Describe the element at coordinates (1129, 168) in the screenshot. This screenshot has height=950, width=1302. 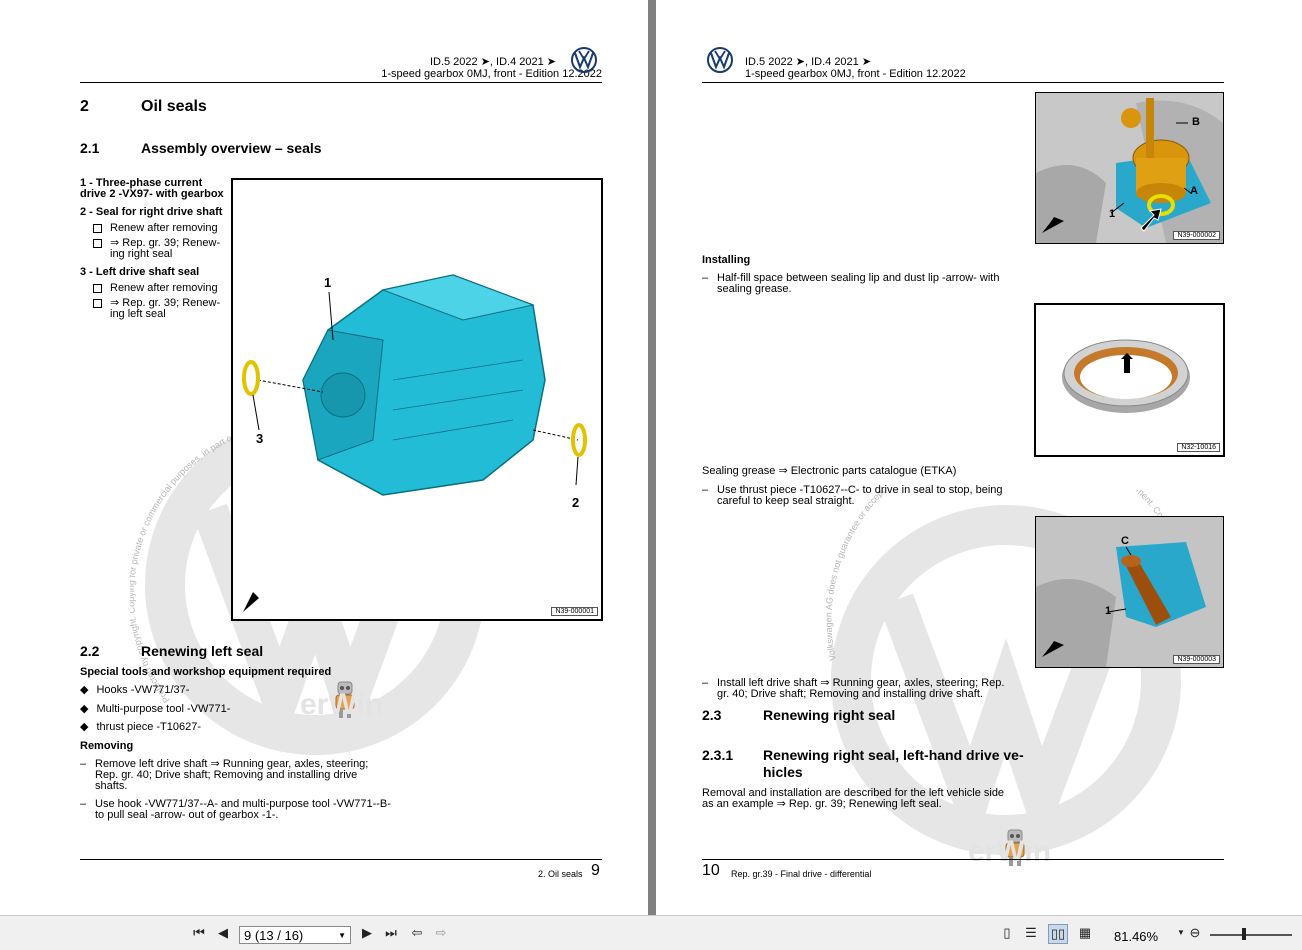
I see `install-photo-1: B A 1 N39-000002` at that location.